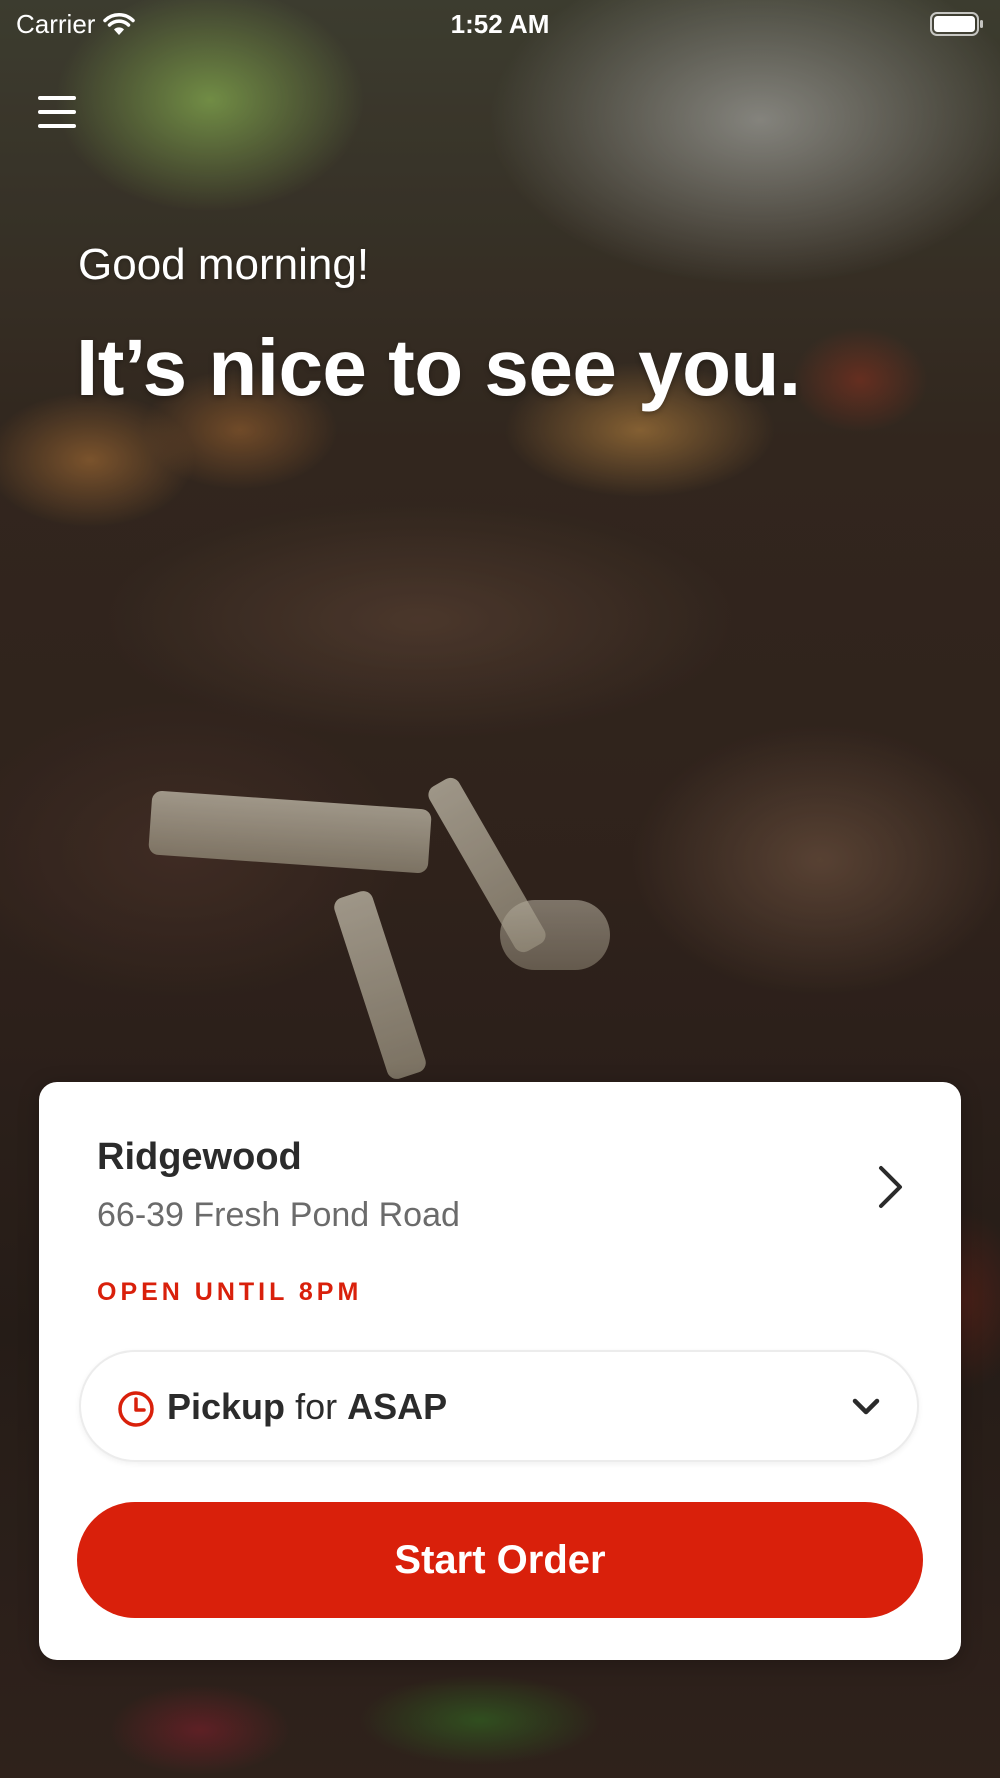 Image resolution: width=1000 pixels, height=1778 pixels. What do you see at coordinates (866, 1406) in the screenshot?
I see `chevron-down-icon` at bounding box center [866, 1406].